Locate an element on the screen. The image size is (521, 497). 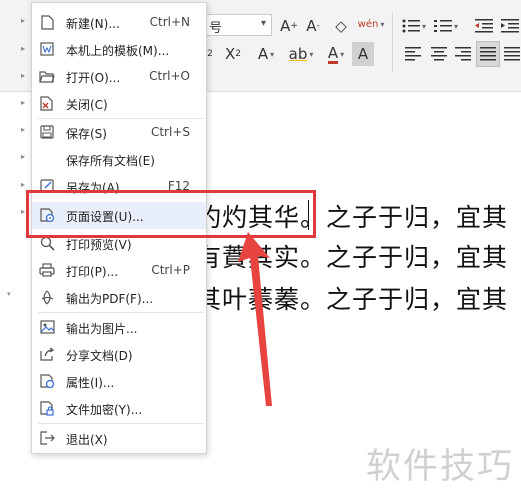
align-center-icon is located at coordinates (439, 54).